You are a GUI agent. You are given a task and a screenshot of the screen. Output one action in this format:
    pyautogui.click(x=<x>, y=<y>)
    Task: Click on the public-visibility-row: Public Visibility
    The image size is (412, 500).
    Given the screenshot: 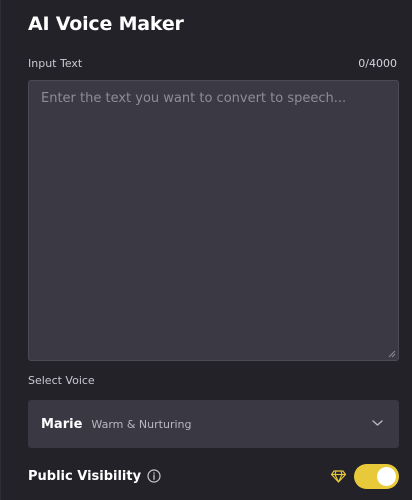 What is the action you would take?
    pyautogui.click(x=213, y=476)
    